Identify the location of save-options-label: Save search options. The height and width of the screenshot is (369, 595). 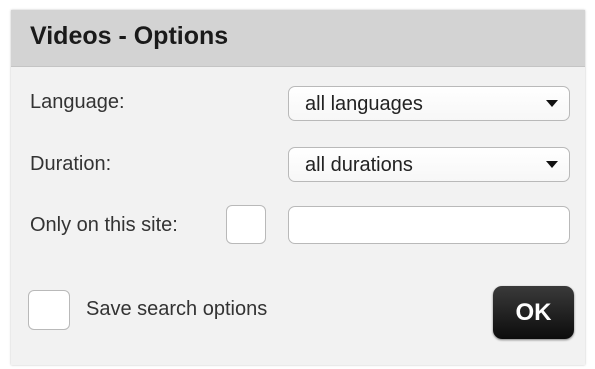
(177, 309).